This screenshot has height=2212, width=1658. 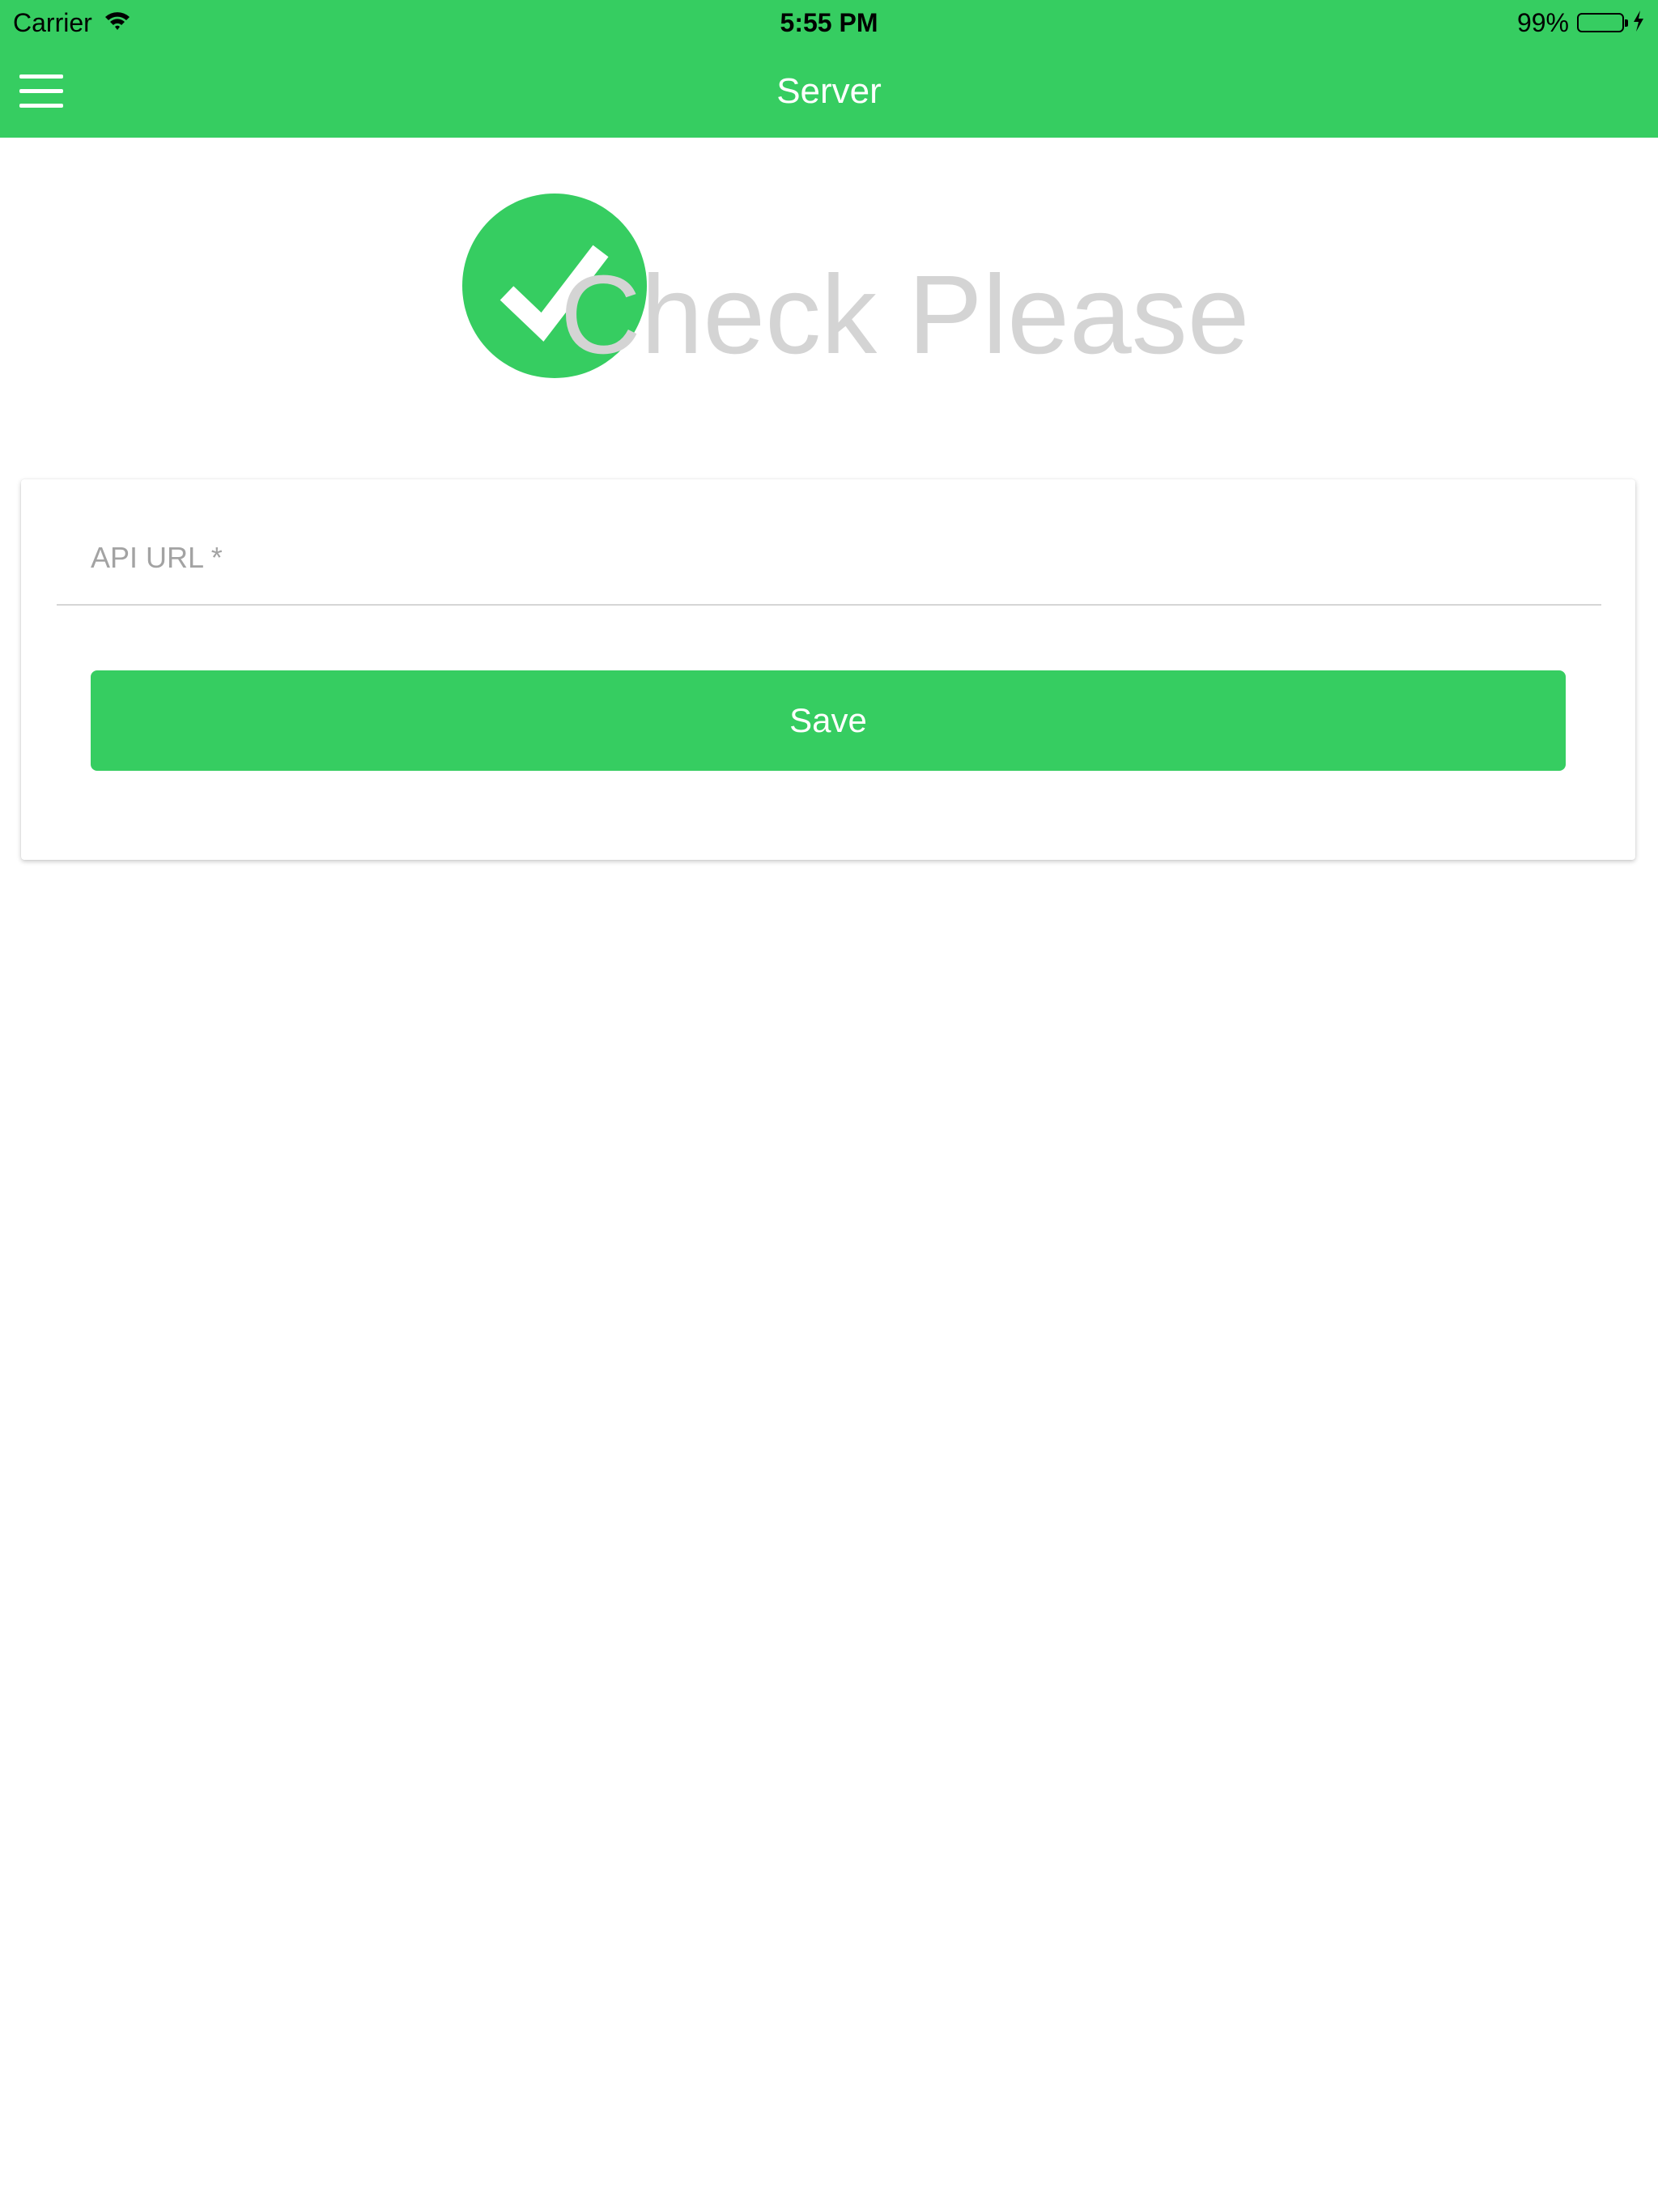 I want to click on battery-icon, so click(x=1602, y=22).